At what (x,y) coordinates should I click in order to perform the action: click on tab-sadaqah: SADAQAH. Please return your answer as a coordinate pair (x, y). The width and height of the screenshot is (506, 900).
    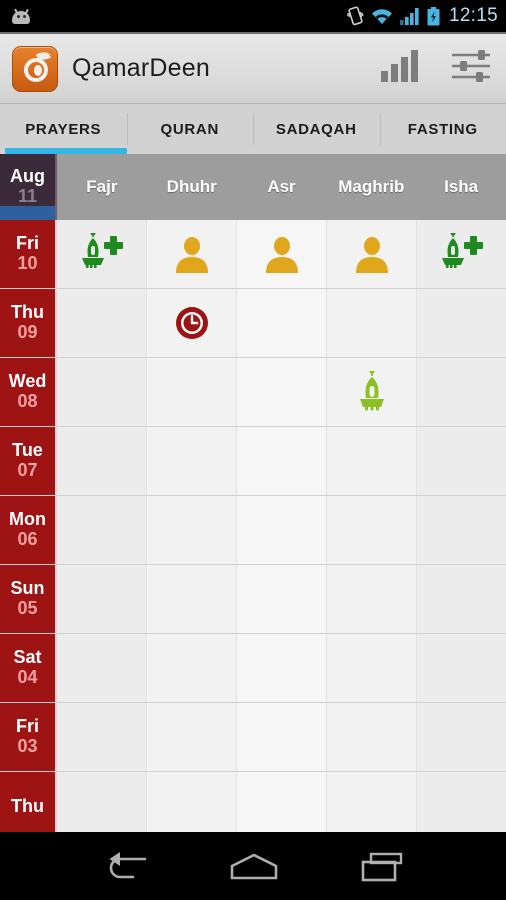
    Looking at the image, I should click on (316, 129).